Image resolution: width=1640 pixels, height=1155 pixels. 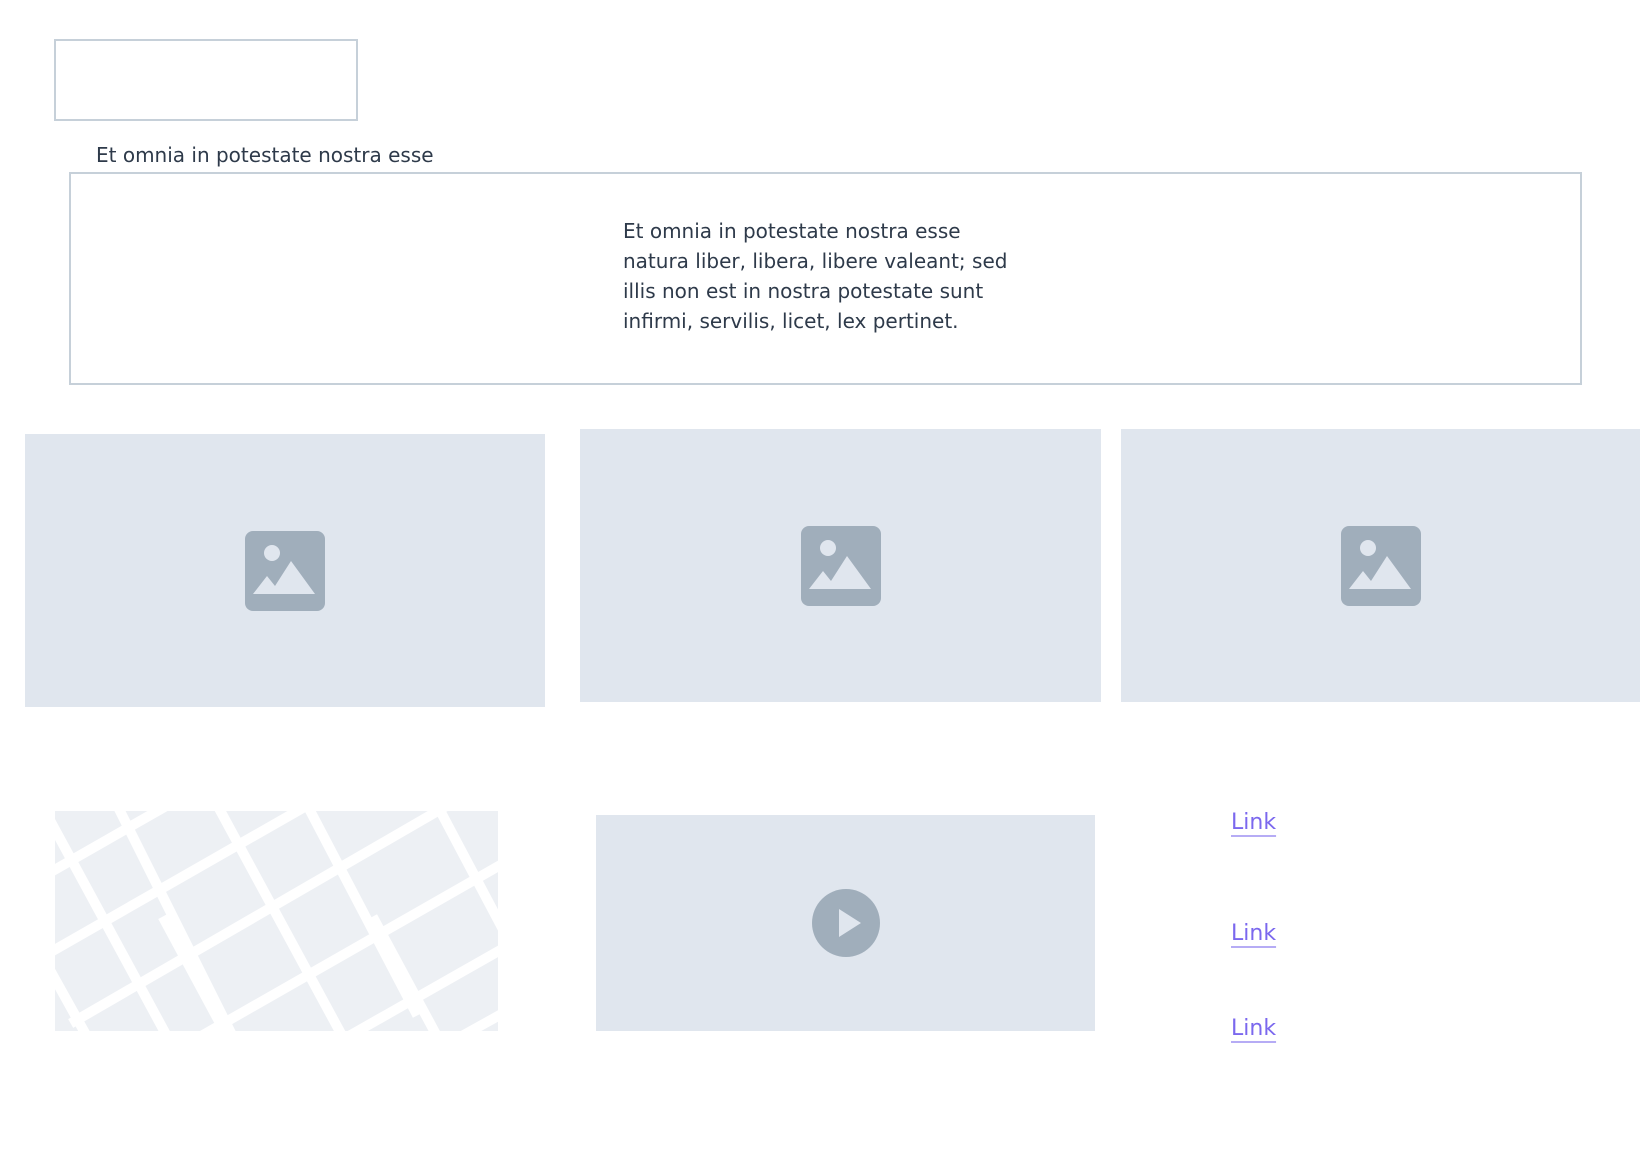 I want to click on link-1: Link, so click(x=1253, y=823).